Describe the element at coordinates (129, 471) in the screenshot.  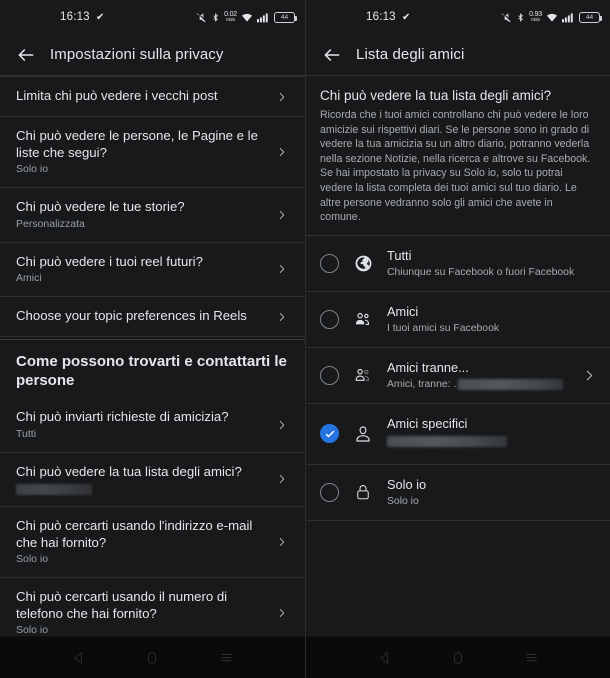
I see `setting-row-label: Chi può vedere la tua lista degli amici?` at that location.